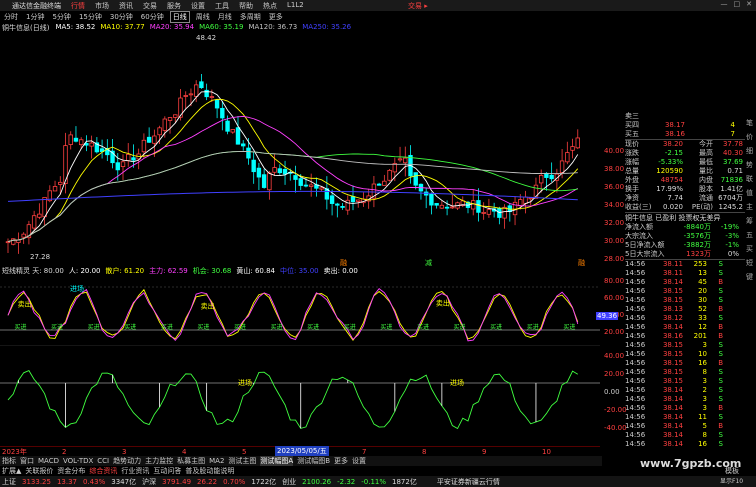 The image size is (756, 487). Describe the element at coordinates (749, 206) in the screenshot. I see `side-tab: 主` at that location.